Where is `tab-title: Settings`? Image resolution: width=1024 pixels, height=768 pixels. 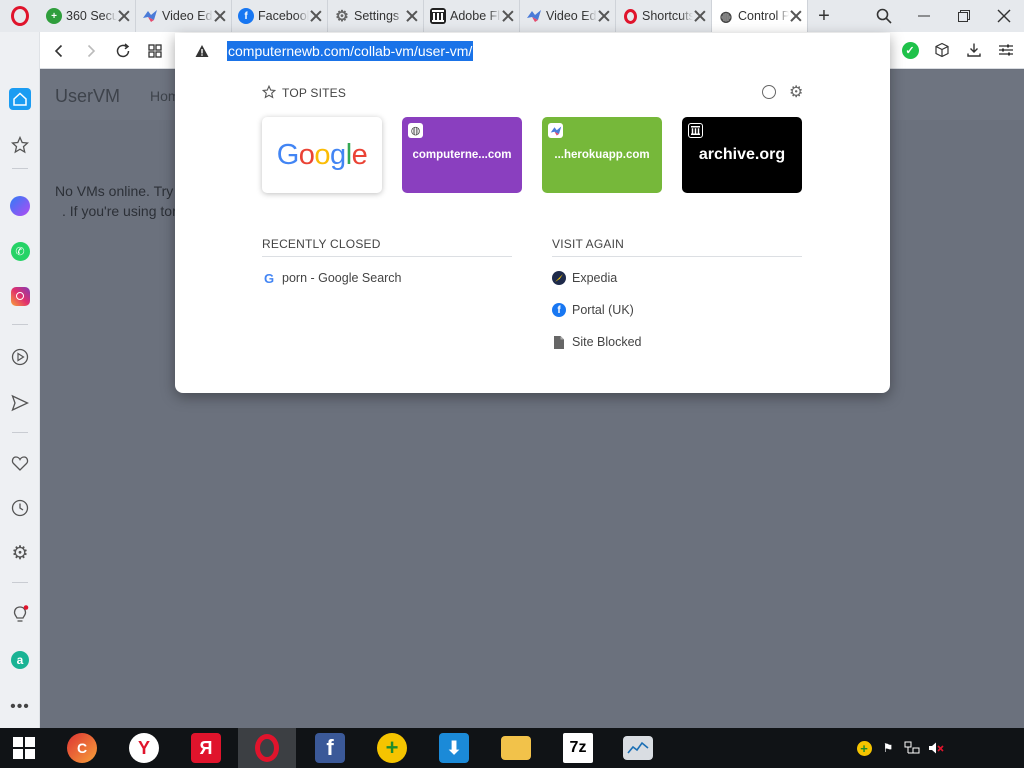
tab-title: Settings is located at coordinates (377, 16).